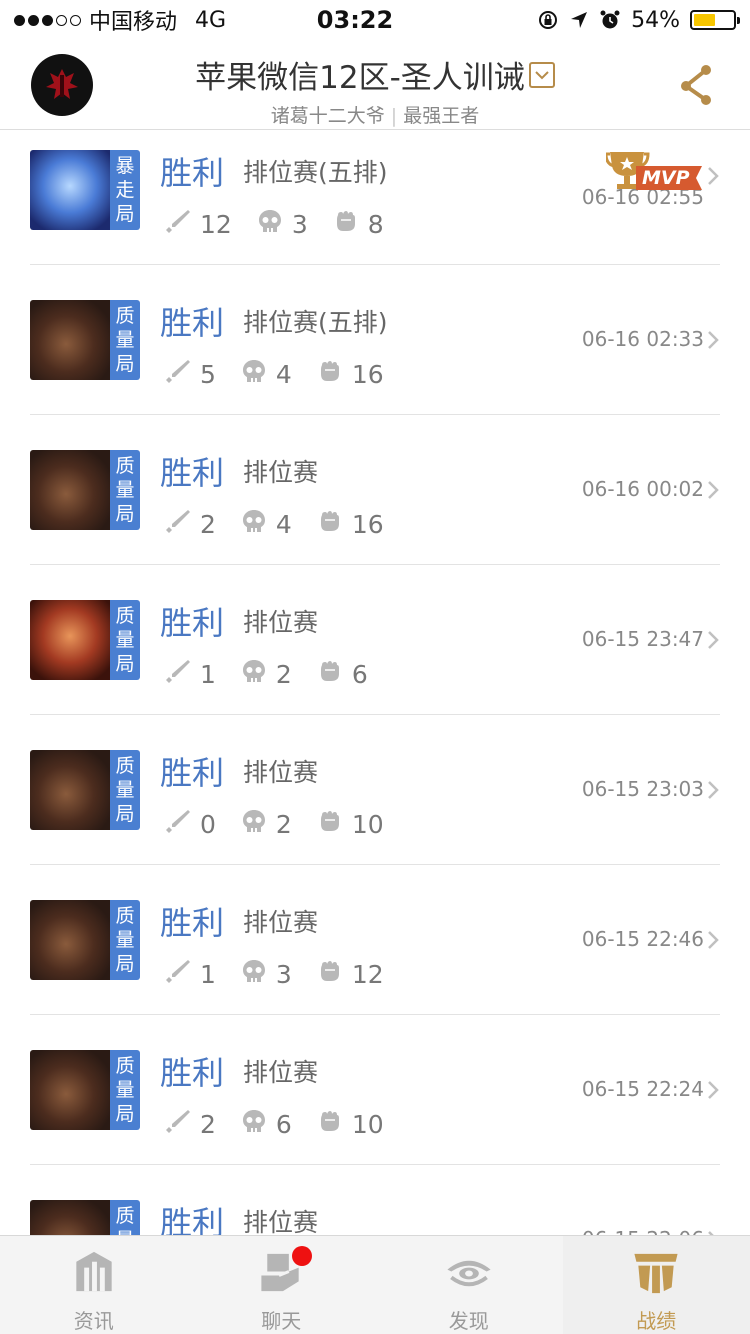 Image resolution: width=750 pixels, height=1334 pixels. What do you see at coordinates (654, 171) in the screenshot?
I see `mvp-badge: MVP` at bounding box center [654, 171].